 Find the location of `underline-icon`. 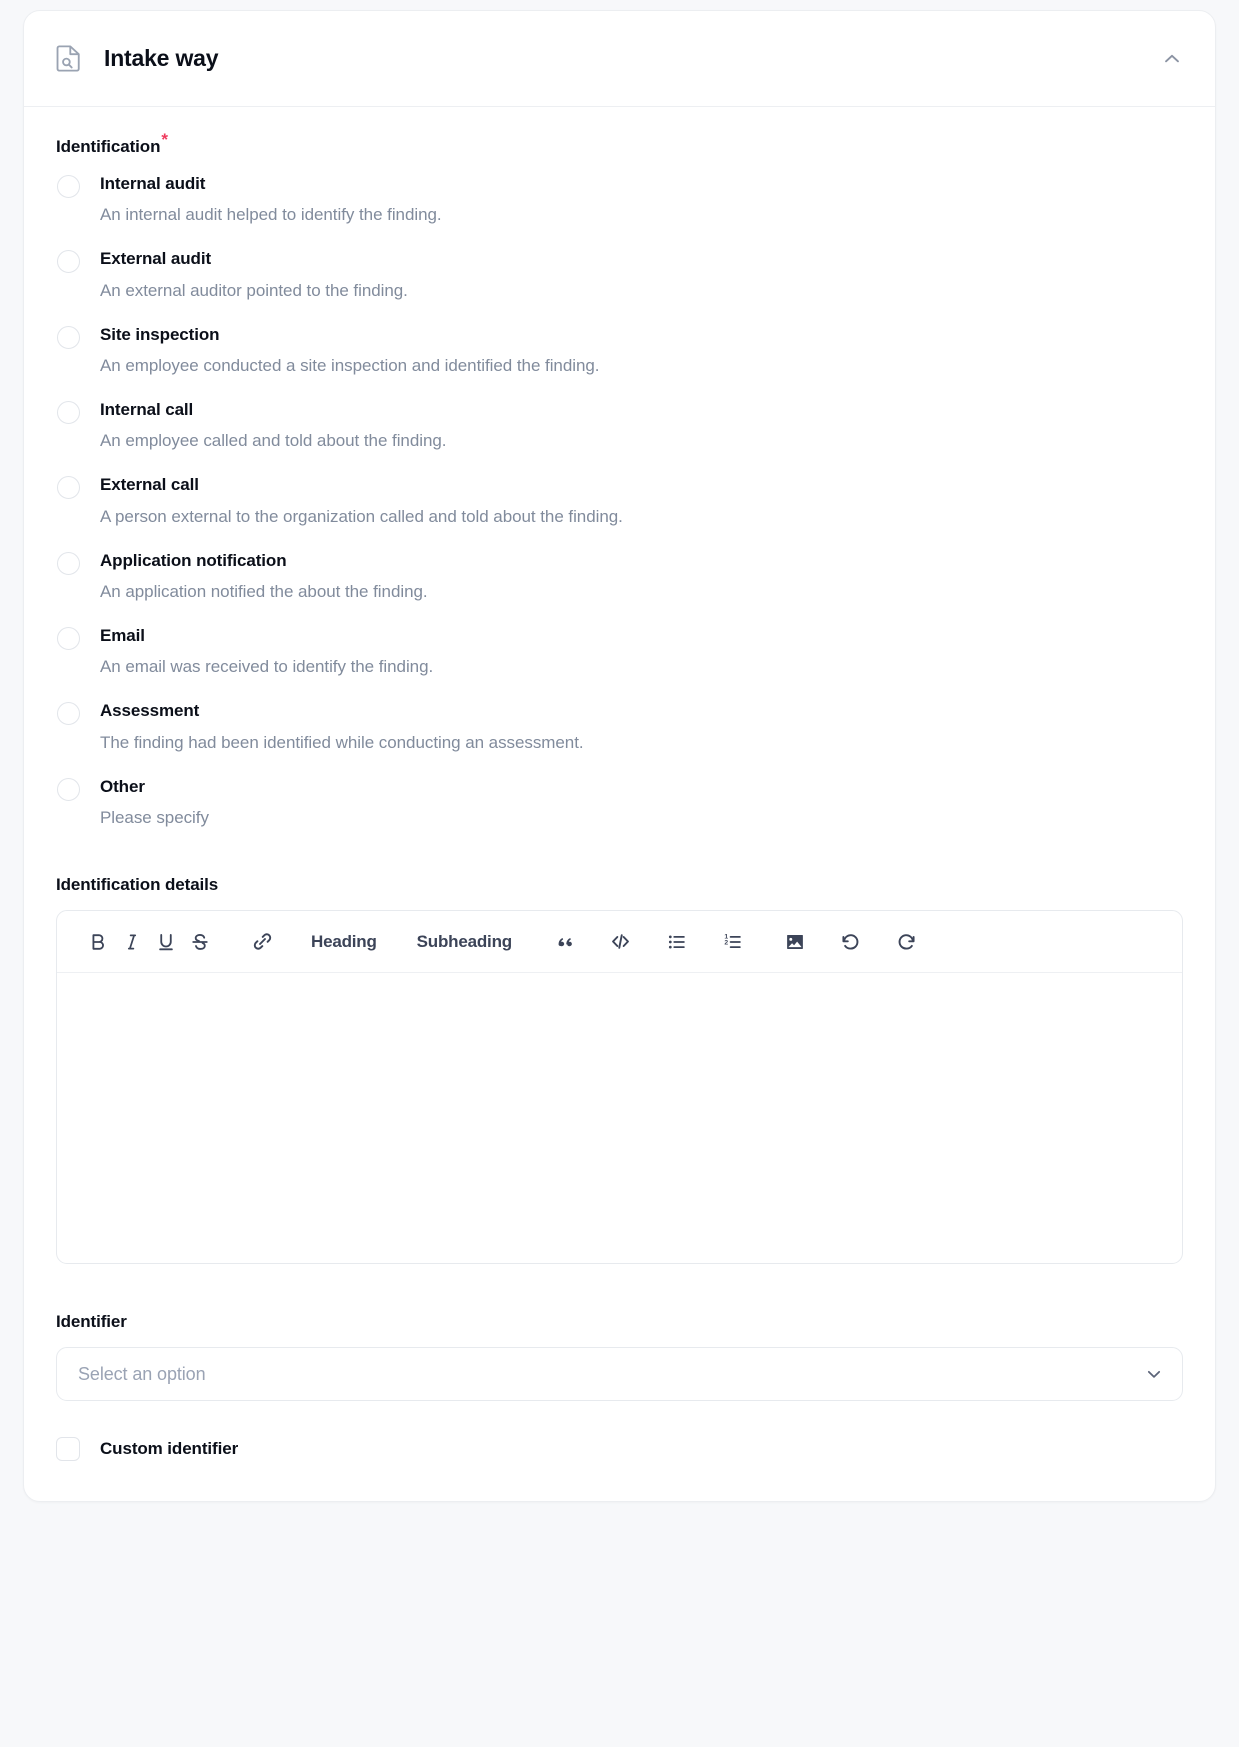

underline-icon is located at coordinates (166, 942).